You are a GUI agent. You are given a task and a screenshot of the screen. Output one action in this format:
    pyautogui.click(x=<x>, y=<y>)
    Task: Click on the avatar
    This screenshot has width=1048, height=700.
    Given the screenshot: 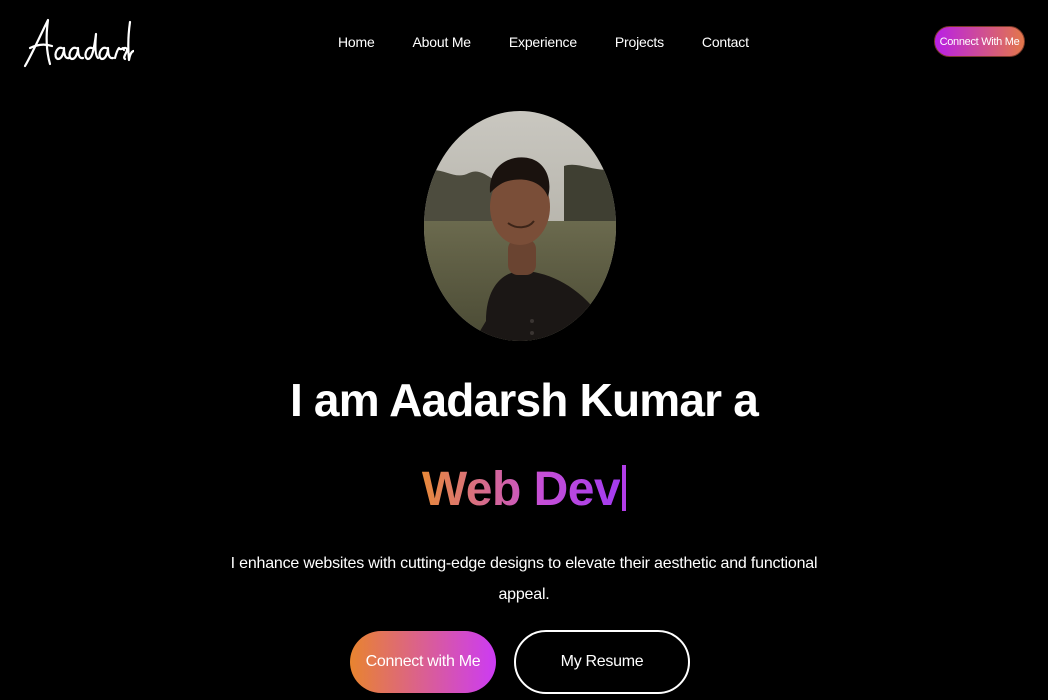 What is the action you would take?
    pyautogui.click(x=520, y=226)
    